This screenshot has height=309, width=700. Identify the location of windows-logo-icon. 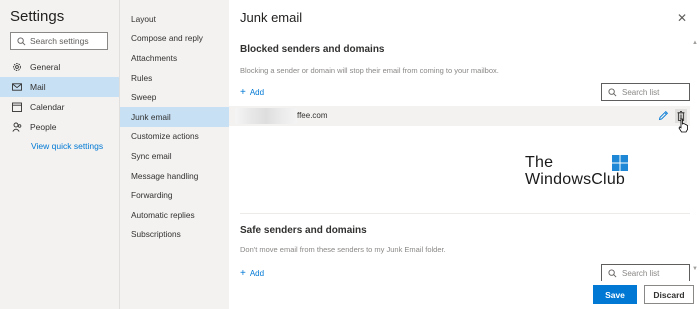
(620, 163).